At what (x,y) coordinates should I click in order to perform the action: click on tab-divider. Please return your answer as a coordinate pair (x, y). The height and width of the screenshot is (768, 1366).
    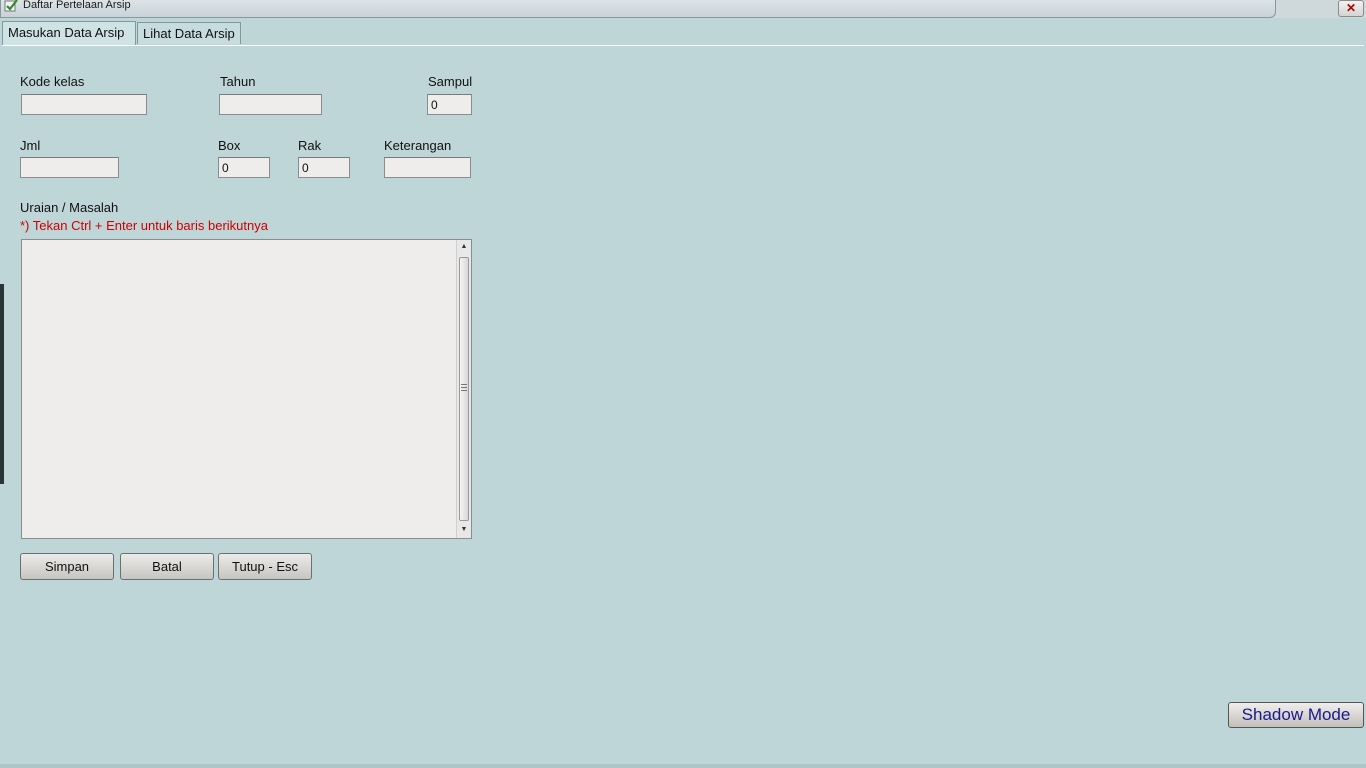
    Looking at the image, I should click on (683, 45).